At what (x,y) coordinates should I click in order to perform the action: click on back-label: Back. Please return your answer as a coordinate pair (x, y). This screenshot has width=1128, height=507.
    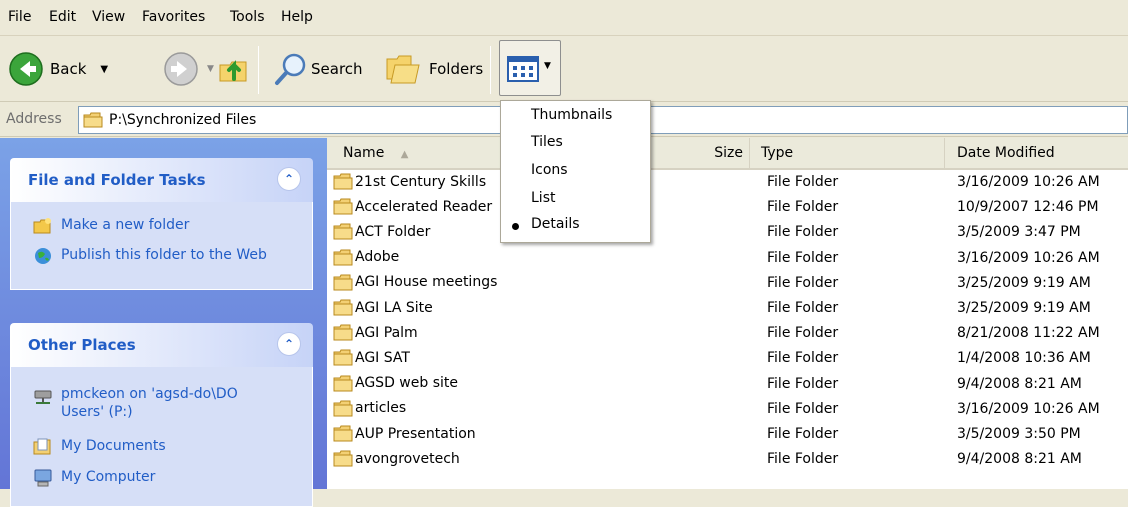
    Looking at the image, I should click on (68, 69).